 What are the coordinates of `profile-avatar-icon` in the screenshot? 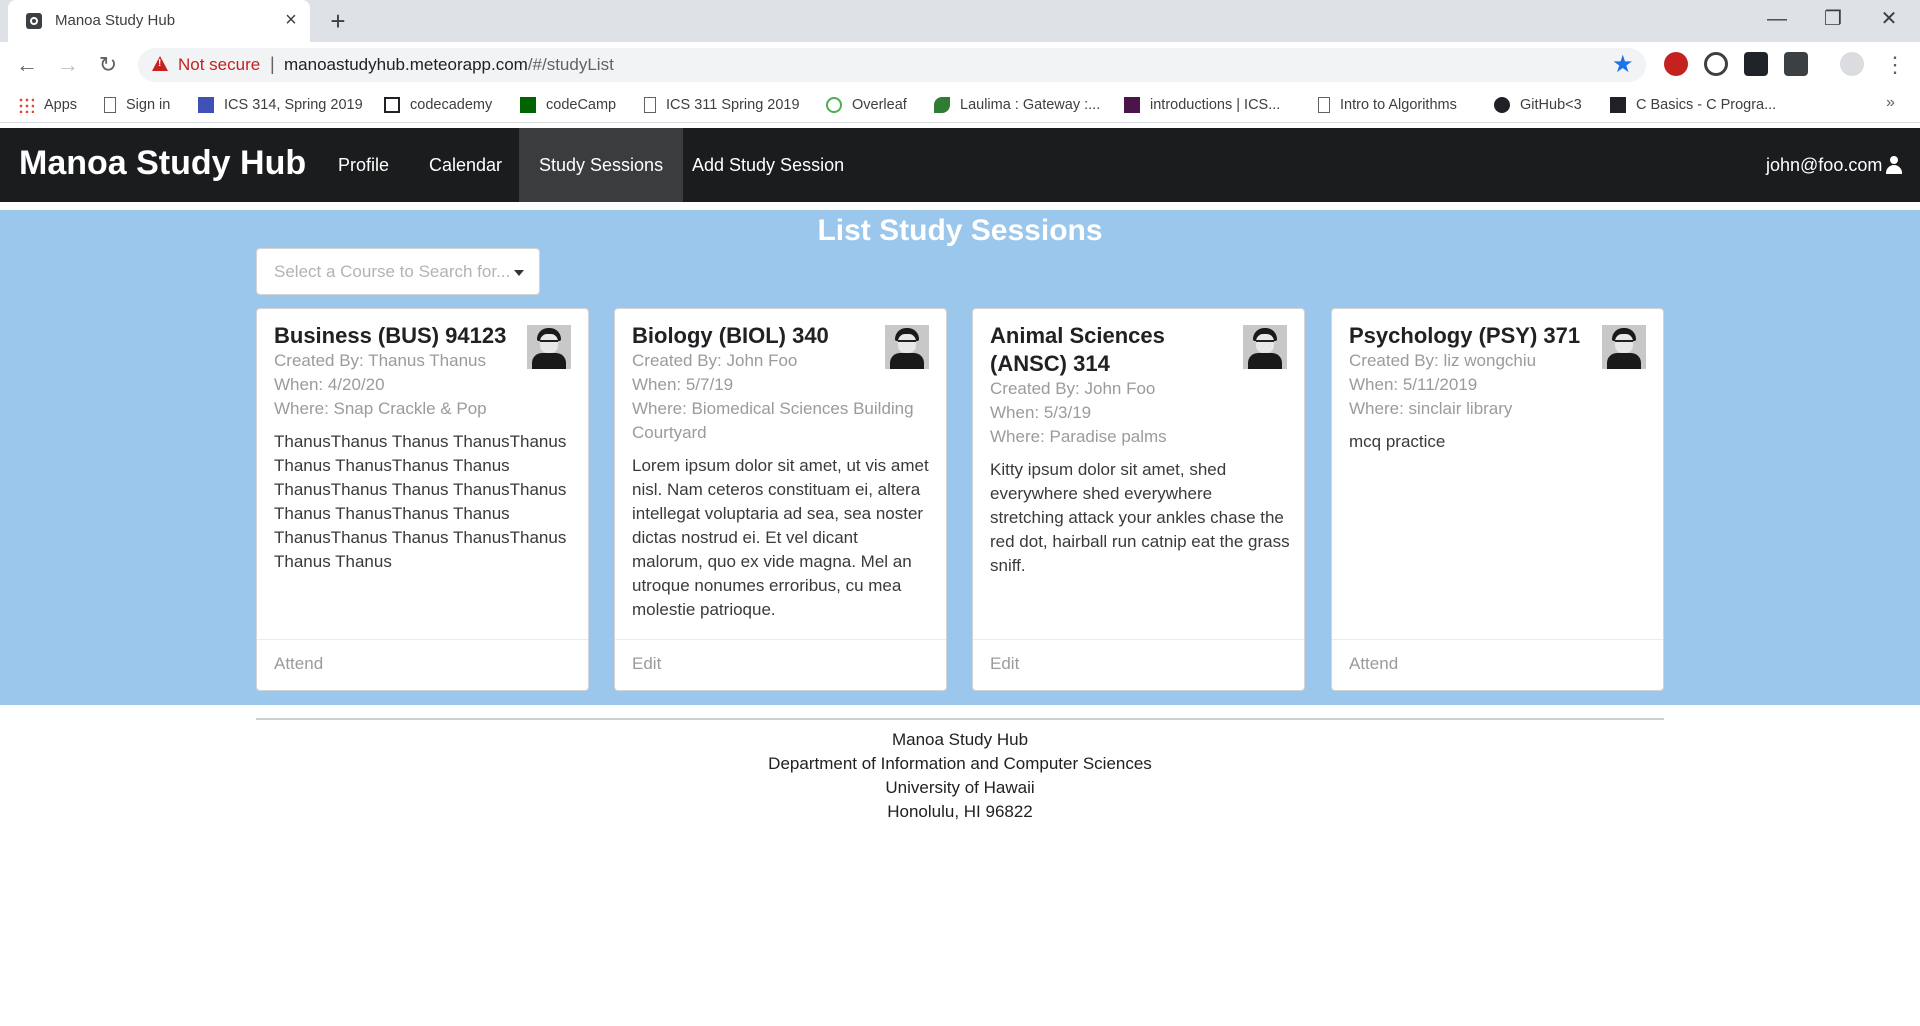 It's located at (1852, 64).